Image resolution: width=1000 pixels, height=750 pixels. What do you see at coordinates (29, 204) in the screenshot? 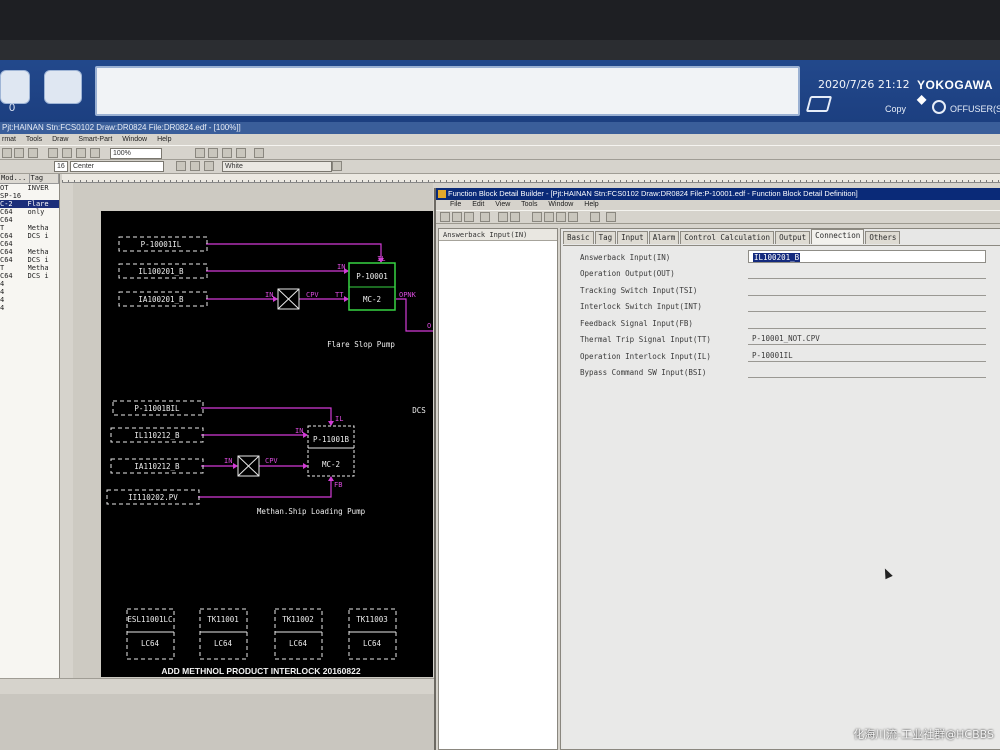
I see `tag-list-row: C-2 Flare` at bounding box center [29, 204].